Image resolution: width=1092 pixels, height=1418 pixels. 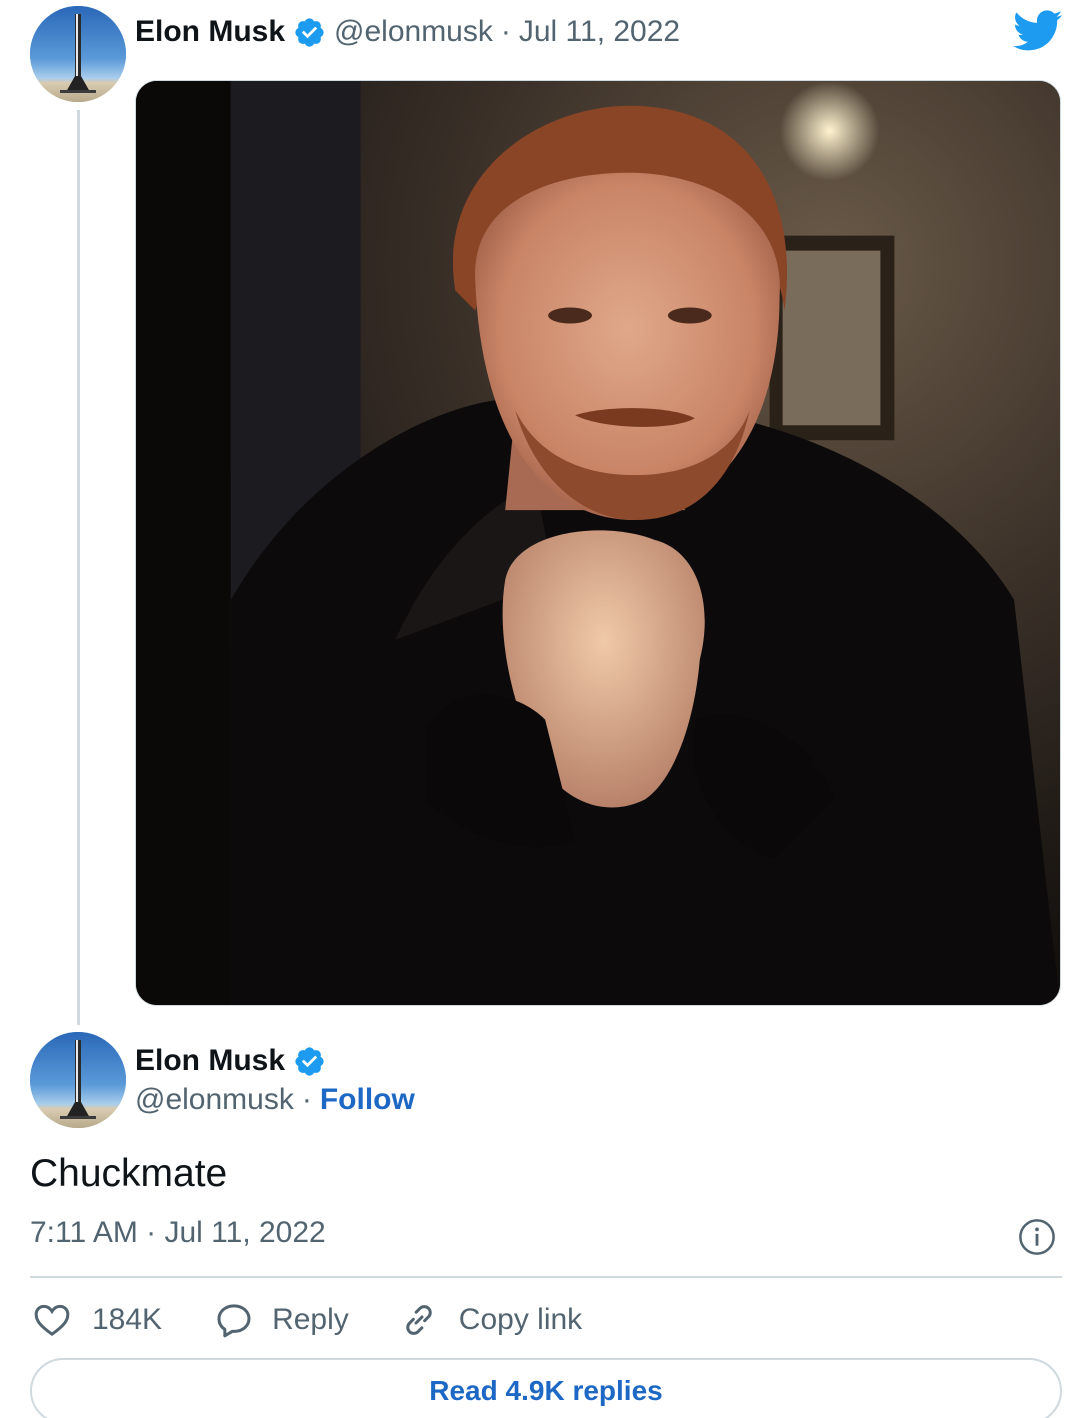 What do you see at coordinates (520, 1319) in the screenshot?
I see `copy-link-label: Copy link` at bounding box center [520, 1319].